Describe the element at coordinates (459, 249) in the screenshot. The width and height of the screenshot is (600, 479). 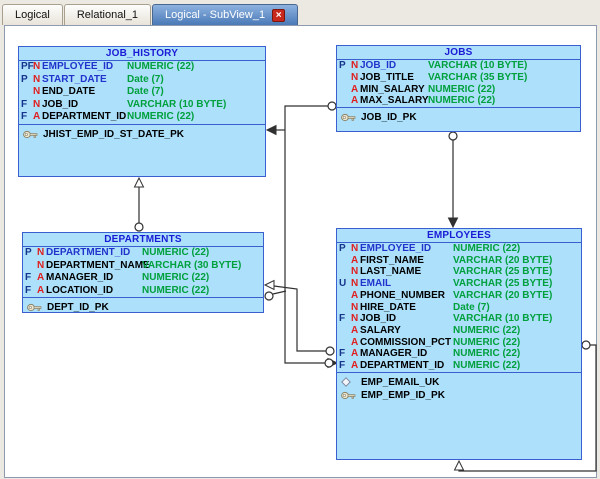
I see `attribute-row: P N EMPLOYEE_ID NUMERIC (22)` at that location.